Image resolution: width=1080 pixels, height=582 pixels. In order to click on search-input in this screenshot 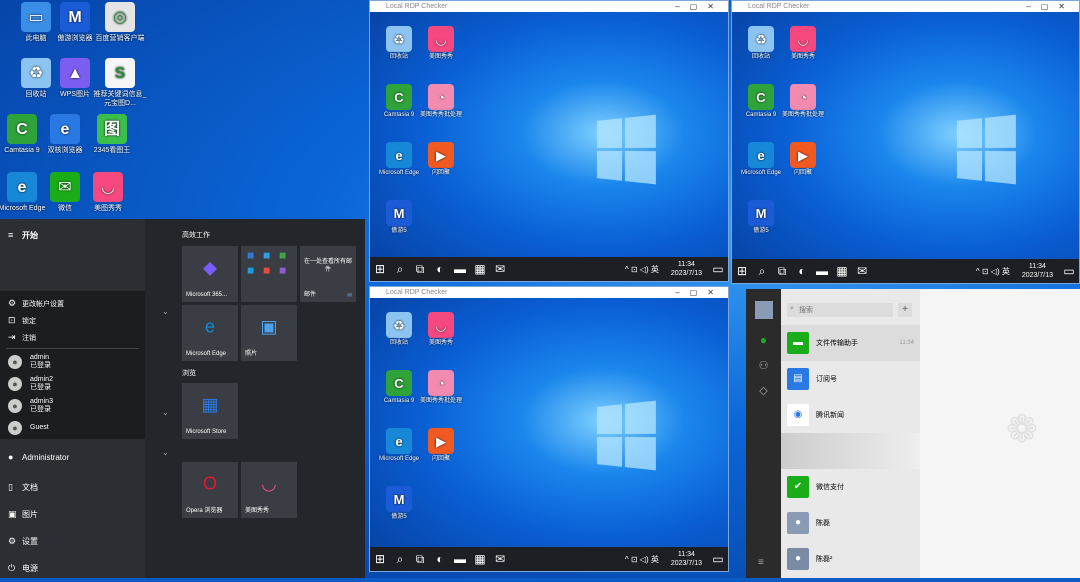, I will do `click(840, 310)`.